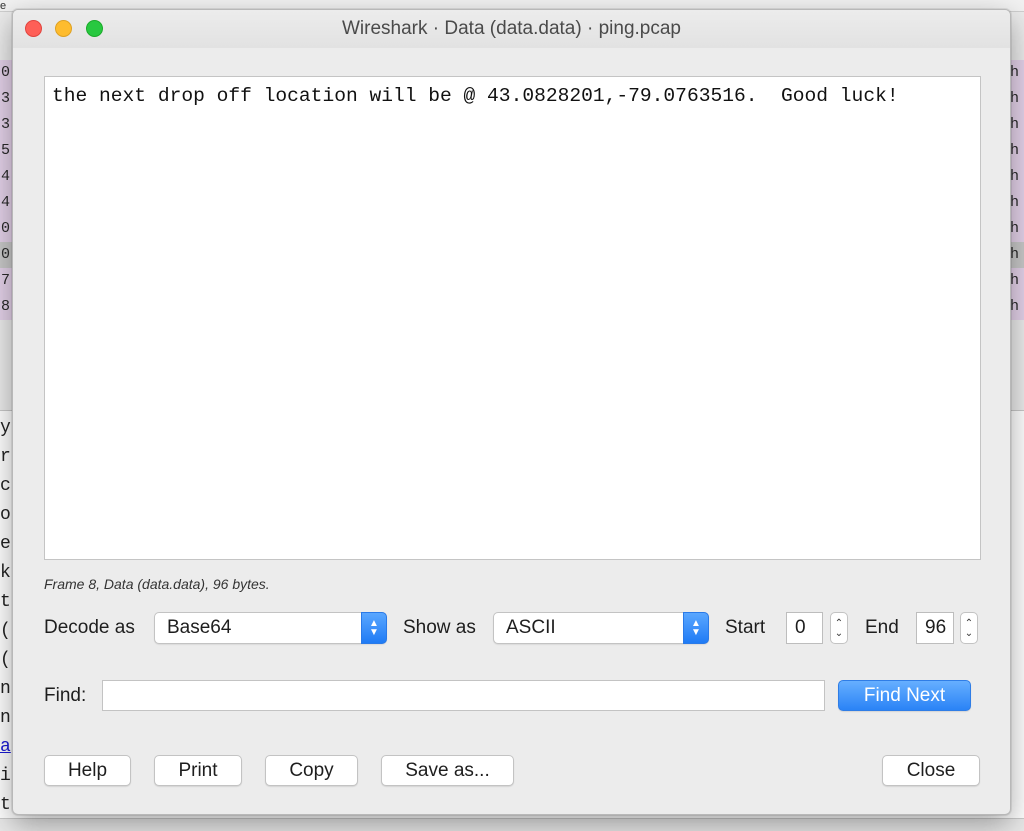 The height and width of the screenshot is (831, 1024). What do you see at coordinates (89, 627) in the screenshot?
I see `decode-as-label: Decode as` at bounding box center [89, 627].